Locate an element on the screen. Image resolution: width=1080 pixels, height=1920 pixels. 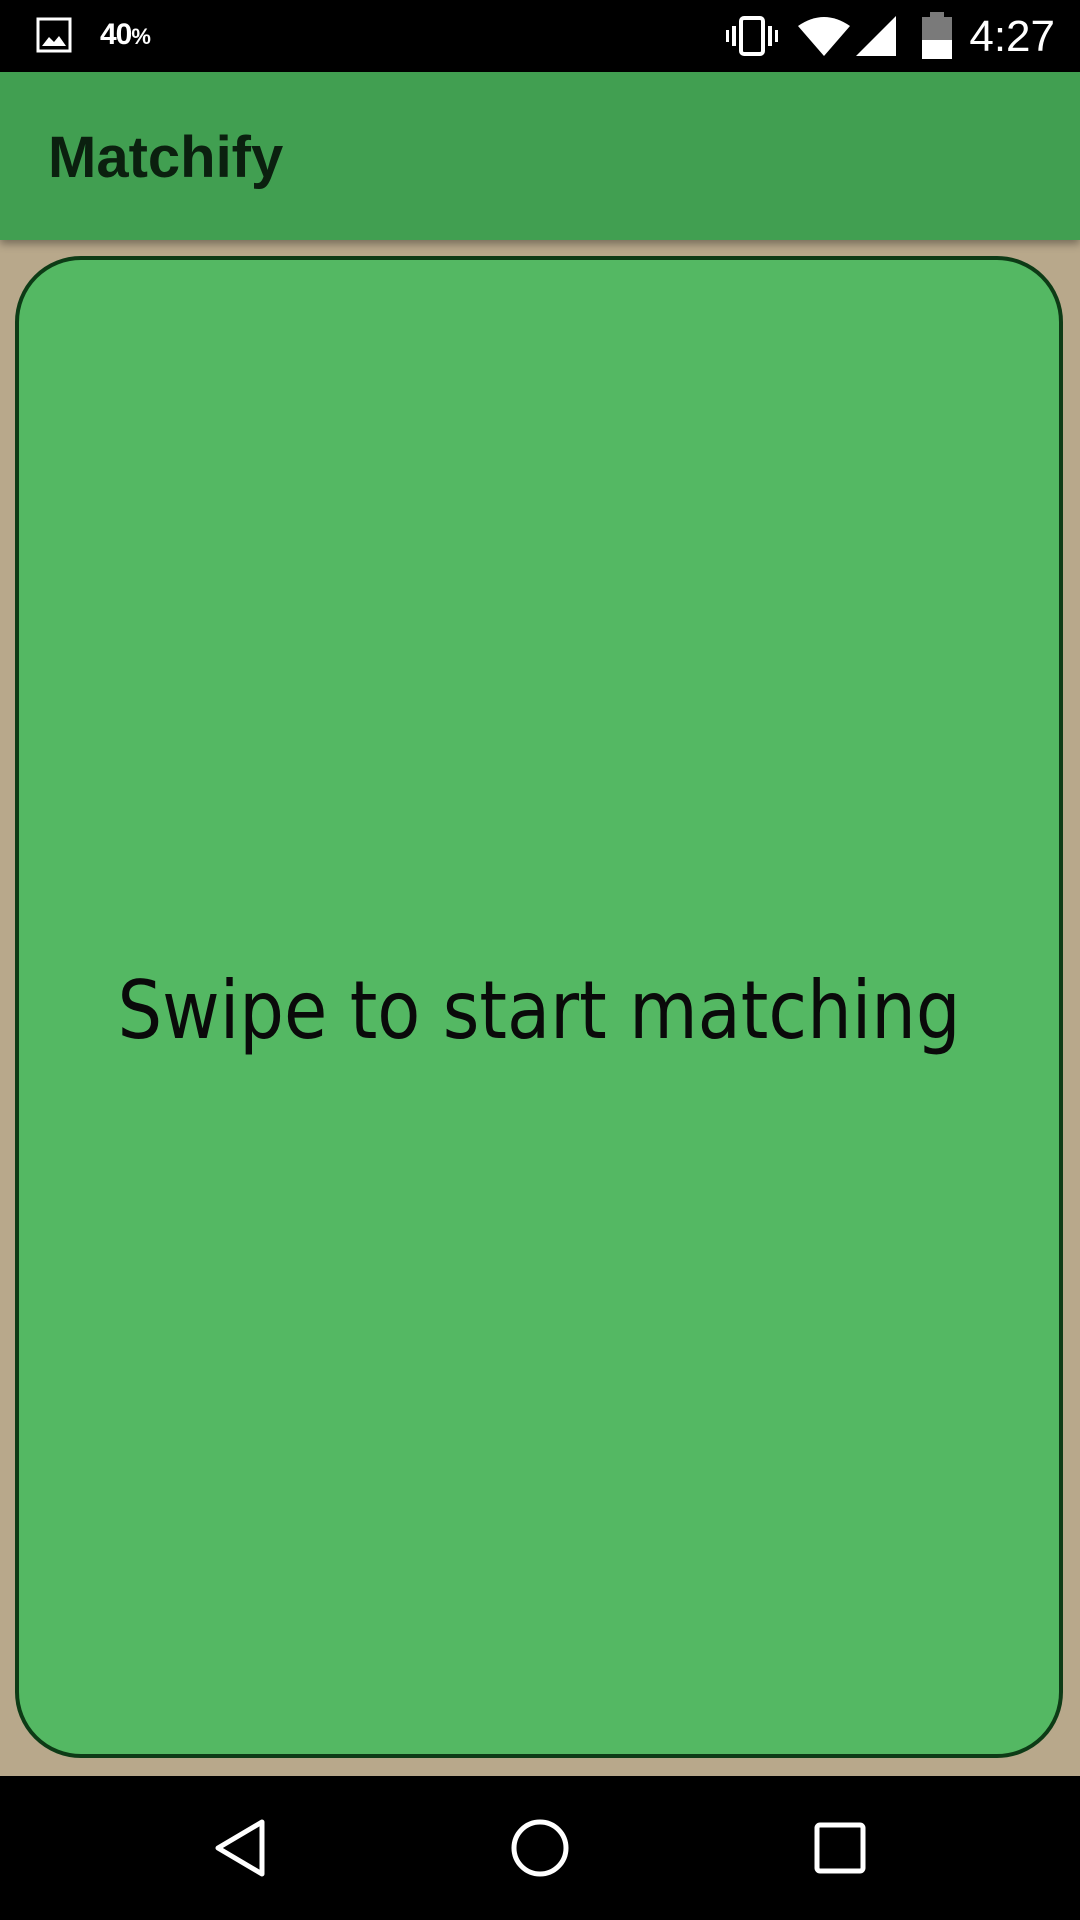
app-title: Matchify is located at coordinates (166, 157).